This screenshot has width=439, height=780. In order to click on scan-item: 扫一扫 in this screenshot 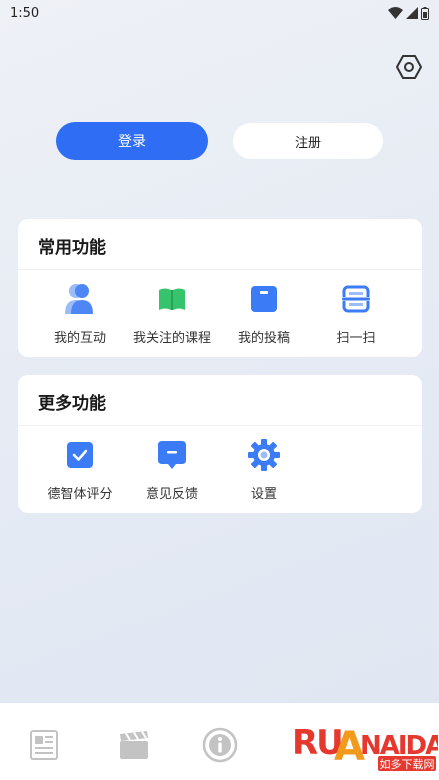, I will do `click(356, 314)`.